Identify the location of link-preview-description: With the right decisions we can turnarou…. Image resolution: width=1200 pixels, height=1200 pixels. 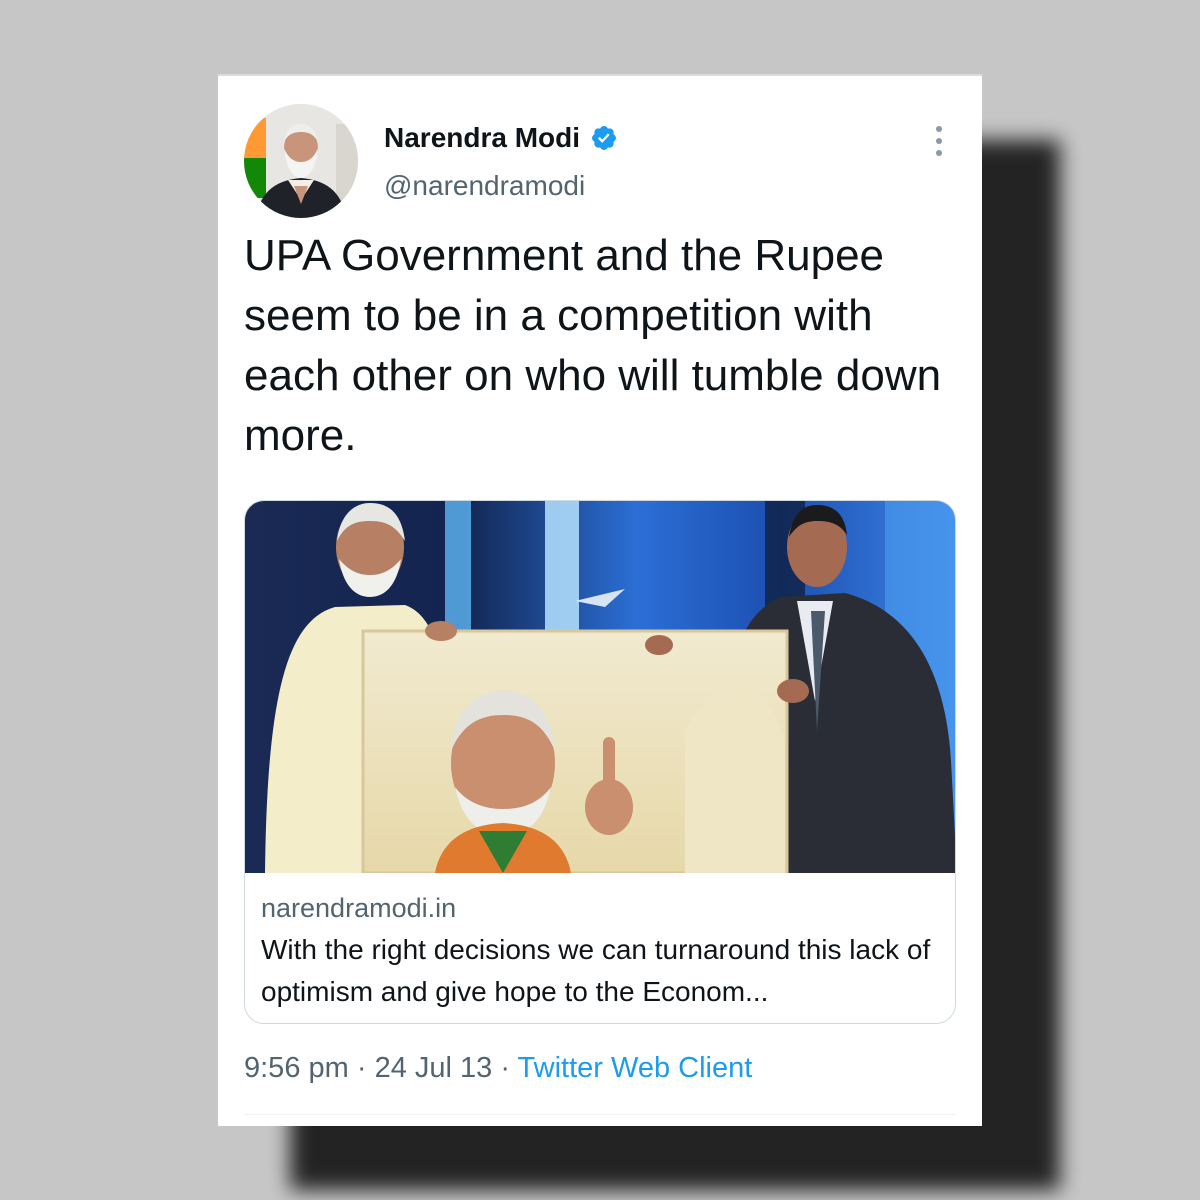
(596, 970).